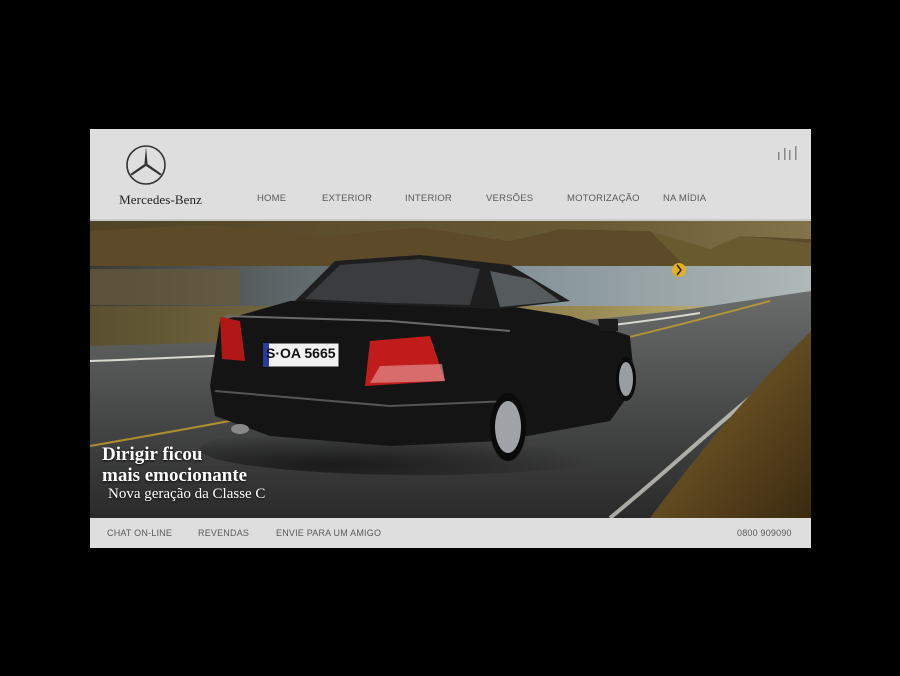 Image resolution: width=900 pixels, height=676 pixels. What do you see at coordinates (152, 454) in the screenshot?
I see `hero-headline-line1: Dirigir ficou` at bounding box center [152, 454].